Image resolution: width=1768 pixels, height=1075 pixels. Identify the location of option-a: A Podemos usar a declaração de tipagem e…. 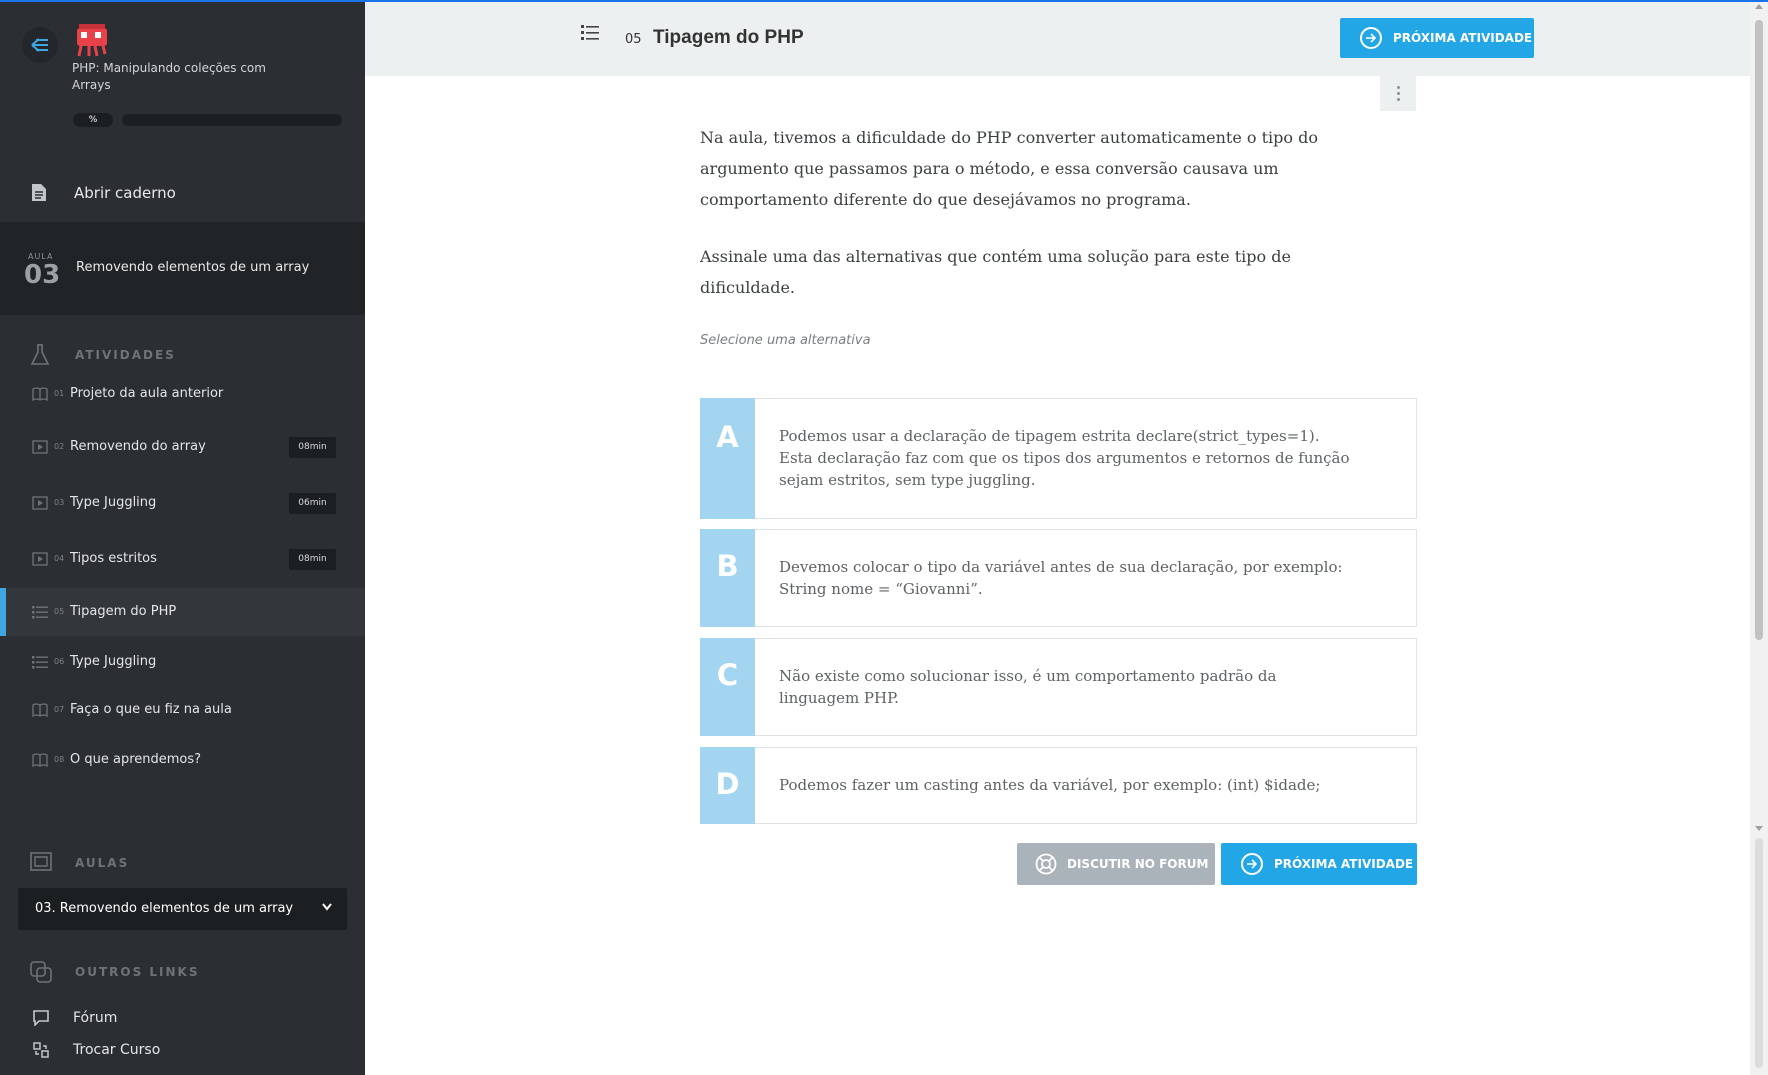
(1058, 458).